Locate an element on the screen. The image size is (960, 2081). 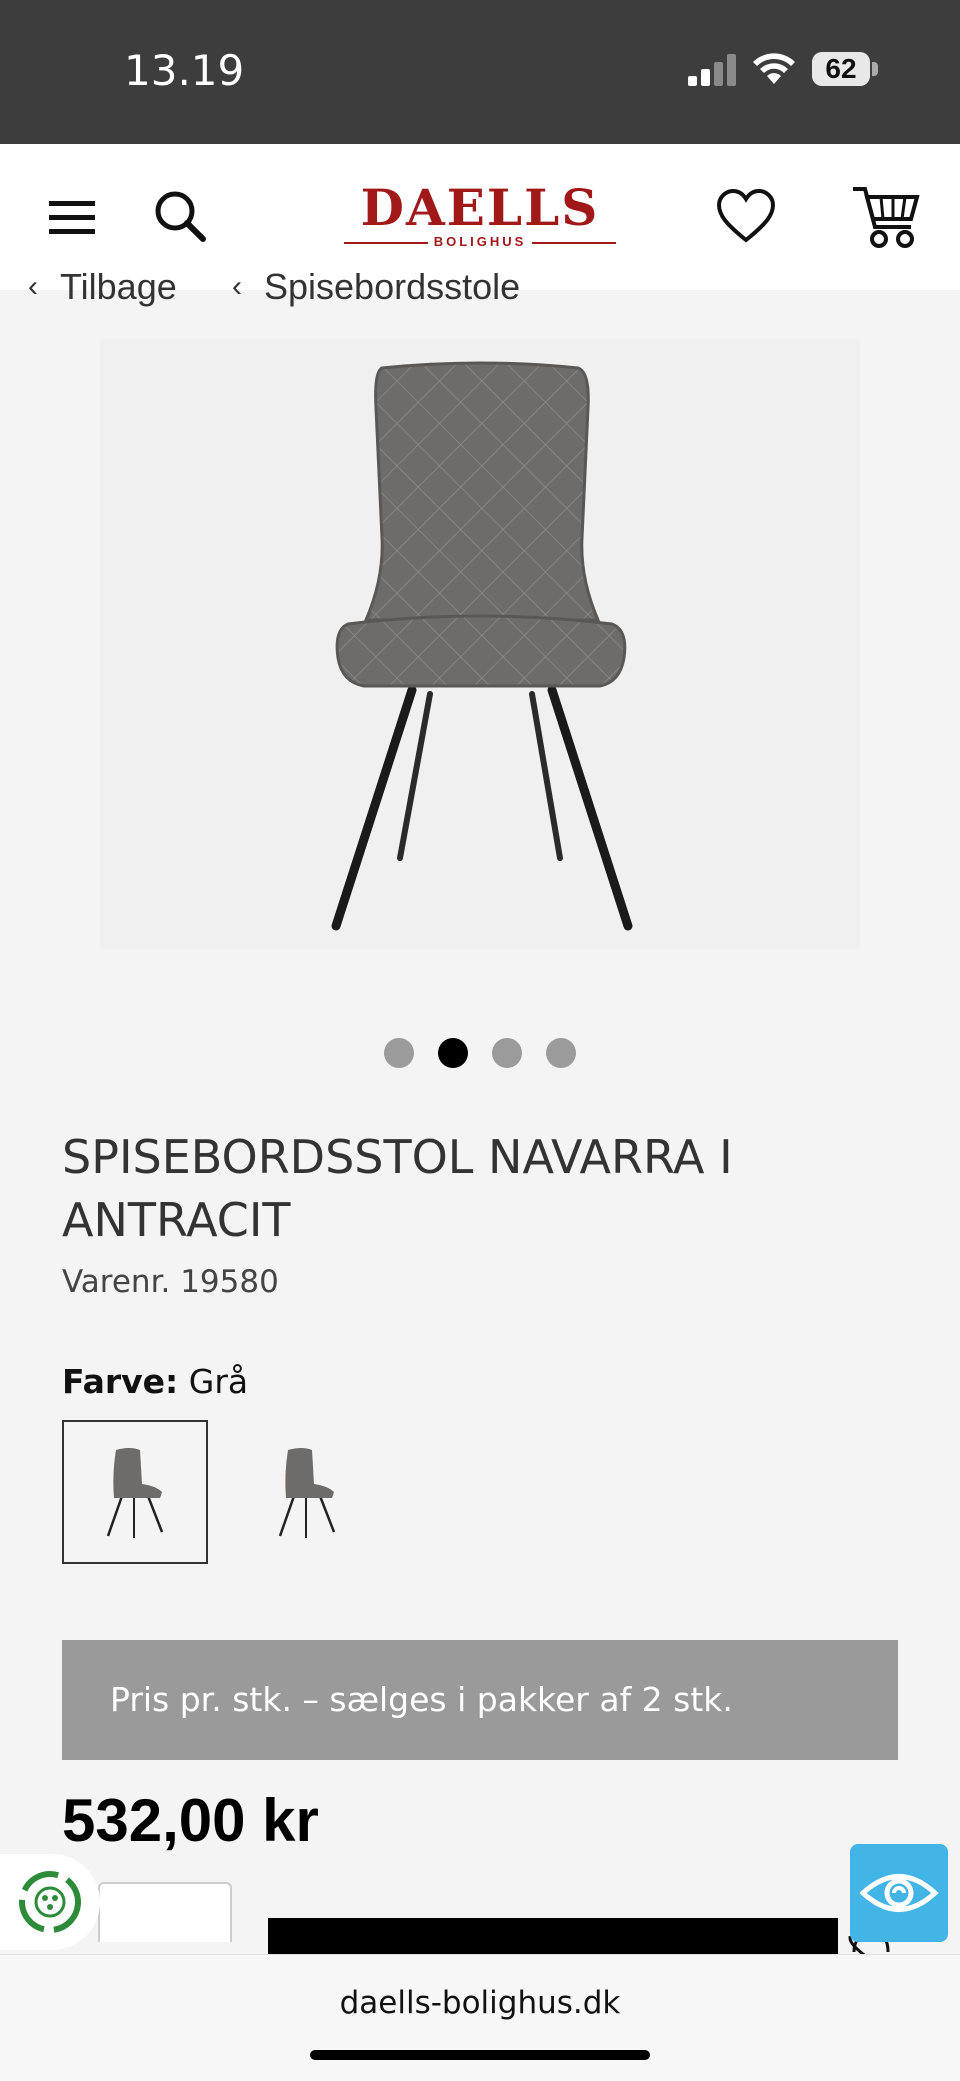
color-swatch is located at coordinates (307, 1492).